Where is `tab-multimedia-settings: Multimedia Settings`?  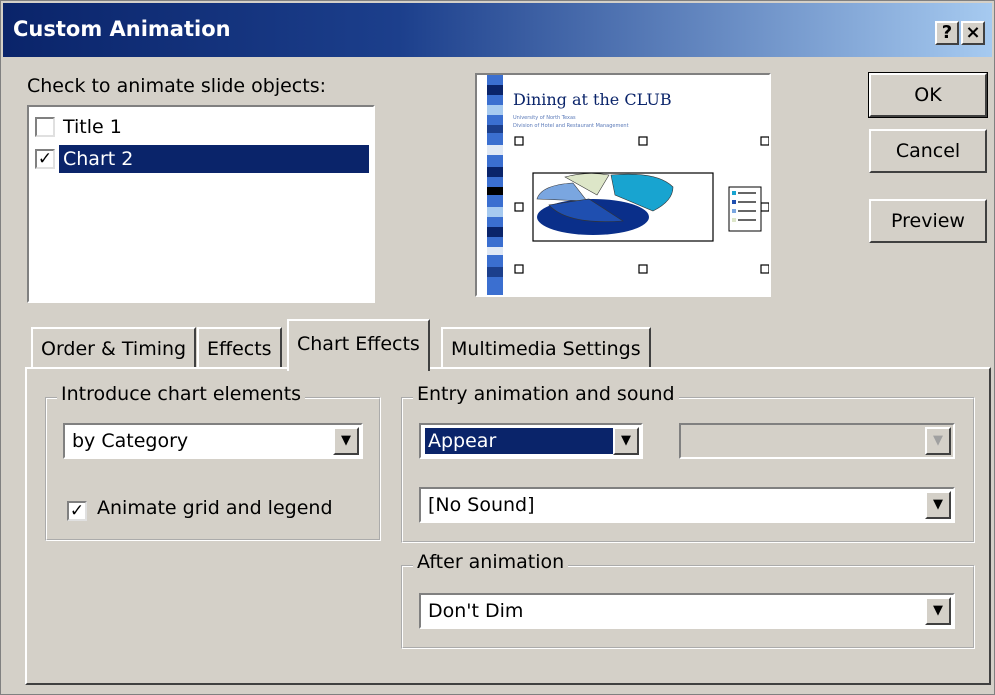 tab-multimedia-settings: Multimedia Settings is located at coordinates (546, 349).